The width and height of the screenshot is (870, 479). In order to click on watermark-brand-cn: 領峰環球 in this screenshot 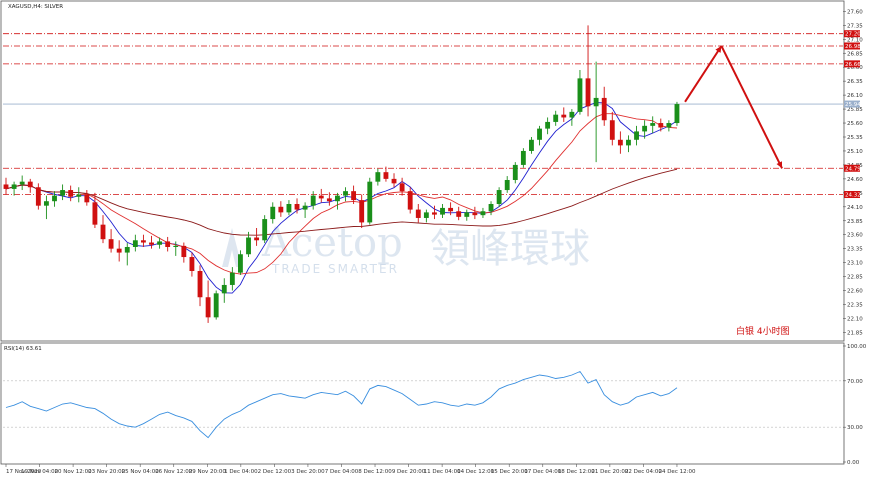, I will do `click(510, 249)`.